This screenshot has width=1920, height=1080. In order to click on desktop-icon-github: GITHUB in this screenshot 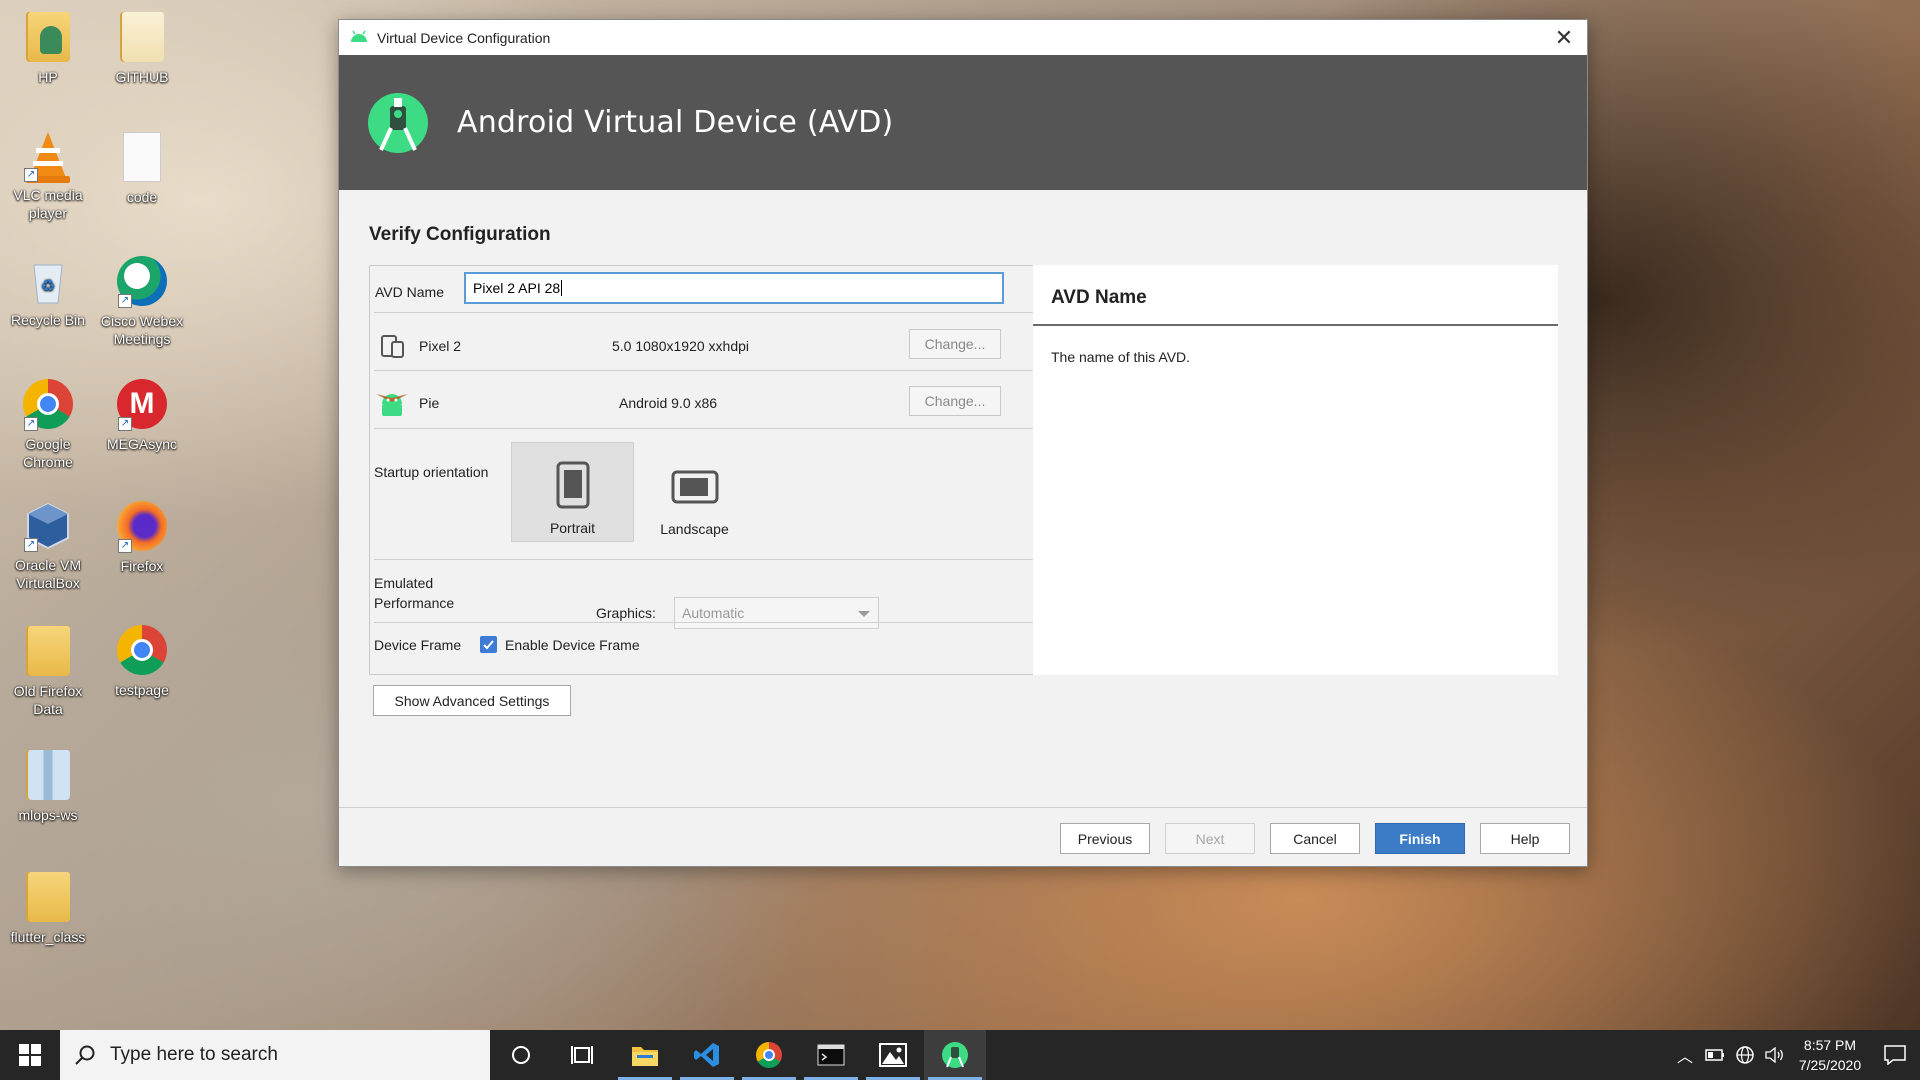, I will do `click(142, 48)`.